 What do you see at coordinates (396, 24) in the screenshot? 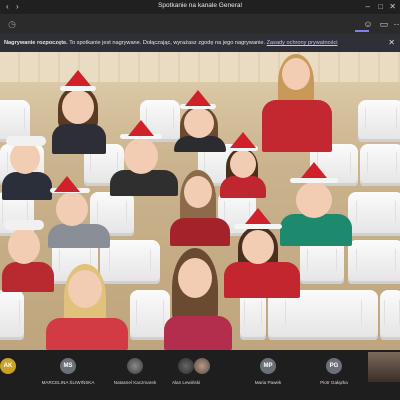
I see `more-icon: ⋯` at bounding box center [396, 24].